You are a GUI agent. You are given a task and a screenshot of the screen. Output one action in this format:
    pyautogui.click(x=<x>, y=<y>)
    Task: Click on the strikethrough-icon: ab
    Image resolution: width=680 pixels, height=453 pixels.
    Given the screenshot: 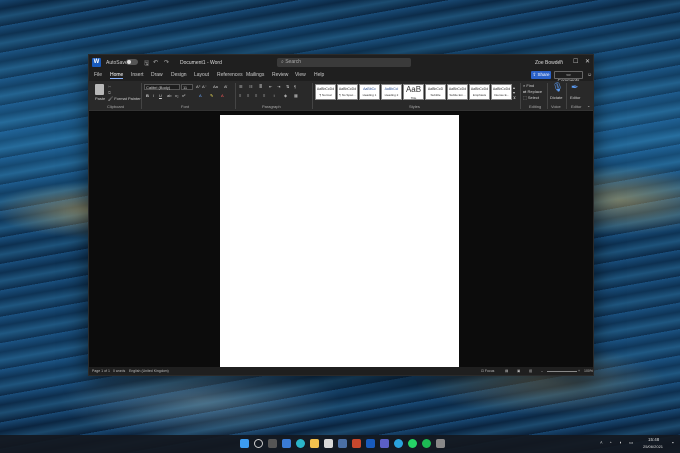 What is the action you would take?
    pyautogui.click(x=169, y=95)
    